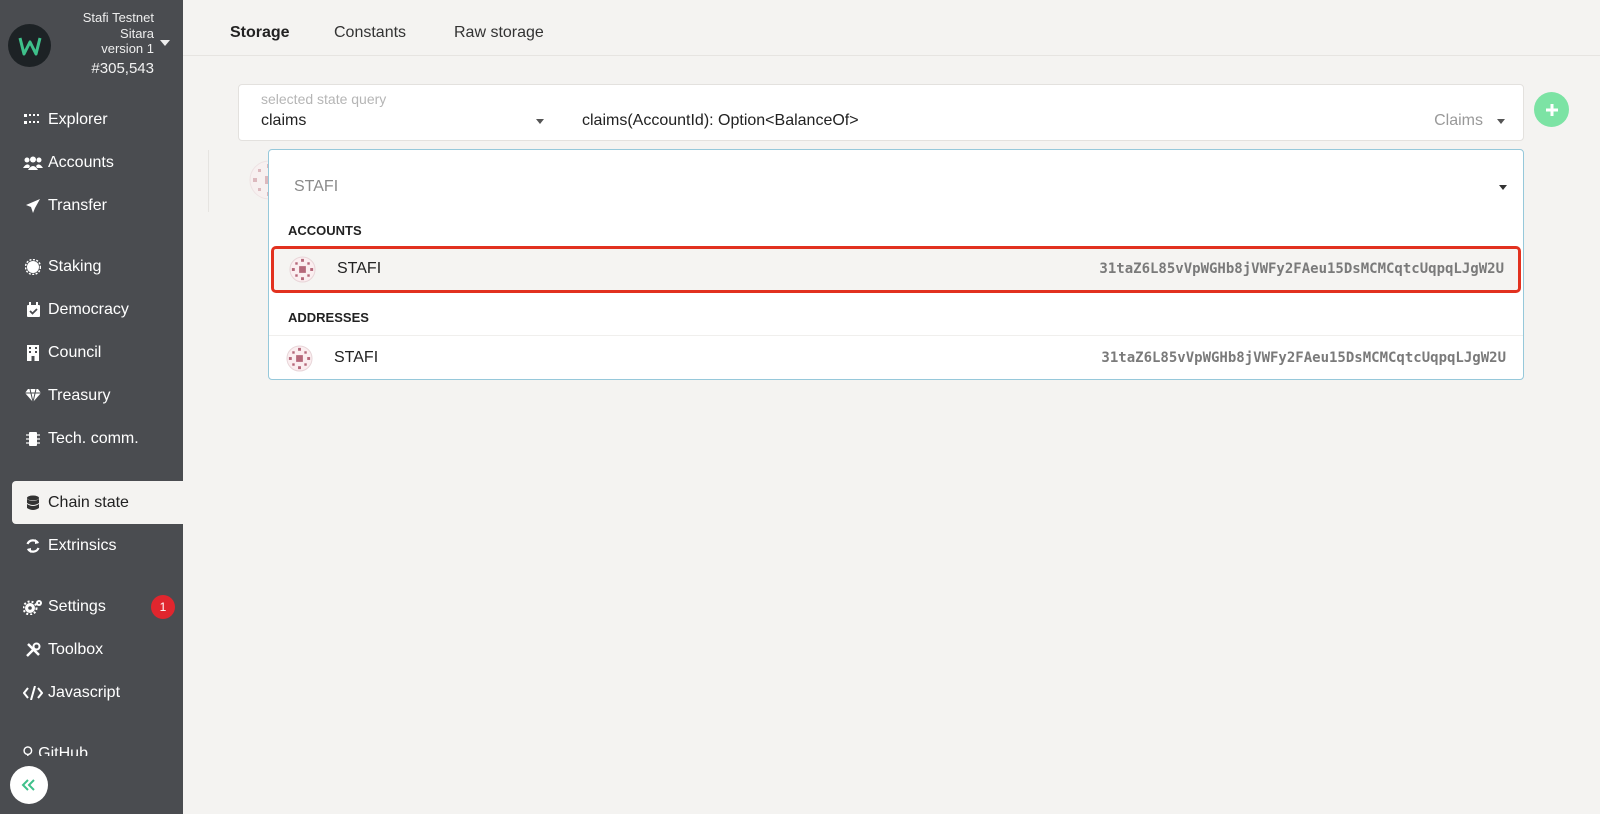  Describe the element at coordinates (325, 230) in the screenshot. I see `accounts-header: ACCOUNTS` at that location.